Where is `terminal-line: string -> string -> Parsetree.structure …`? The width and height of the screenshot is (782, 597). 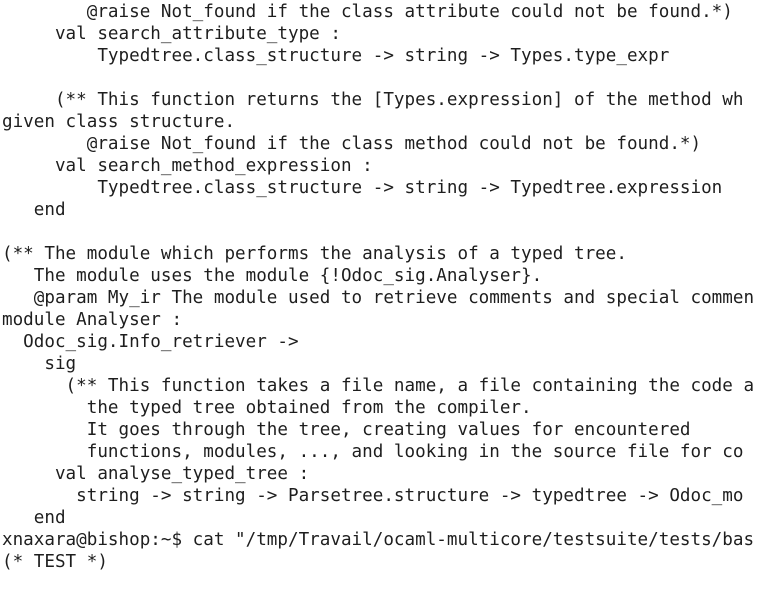
terminal-line: string -> string -> Parsetree.structure … is located at coordinates (373, 496).